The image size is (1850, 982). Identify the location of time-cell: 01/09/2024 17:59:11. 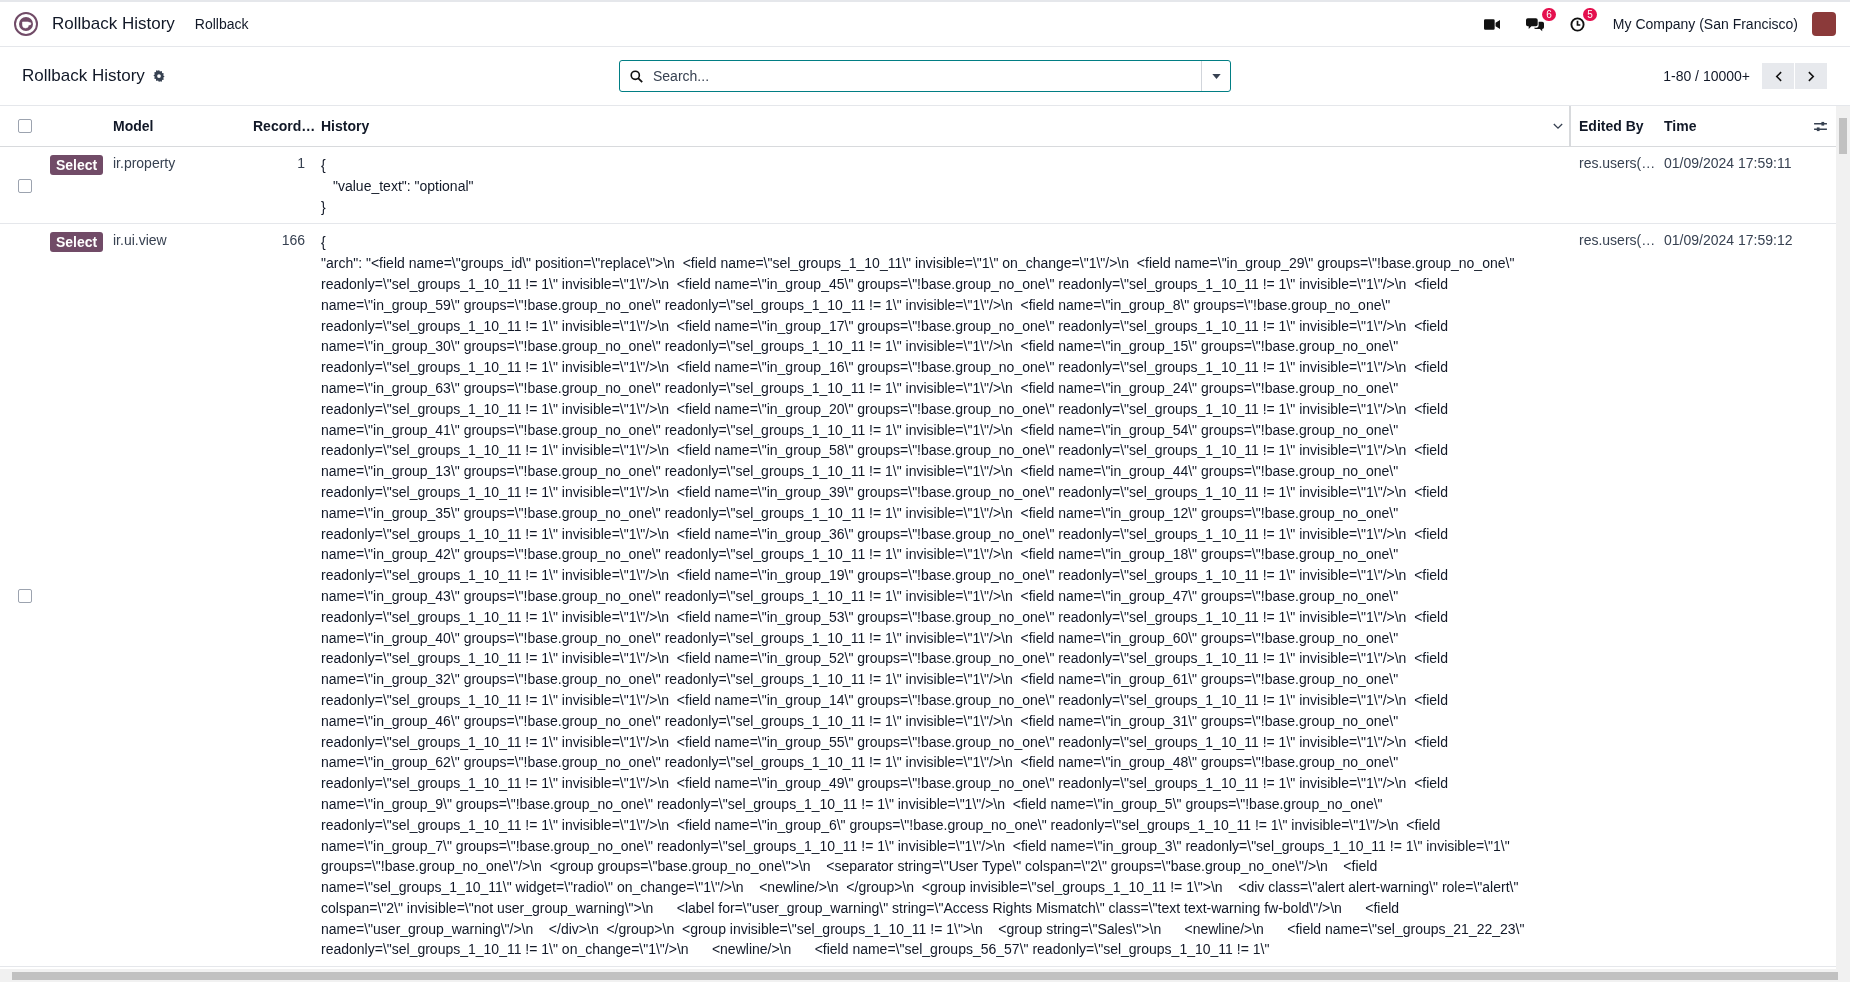
(1728, 163).